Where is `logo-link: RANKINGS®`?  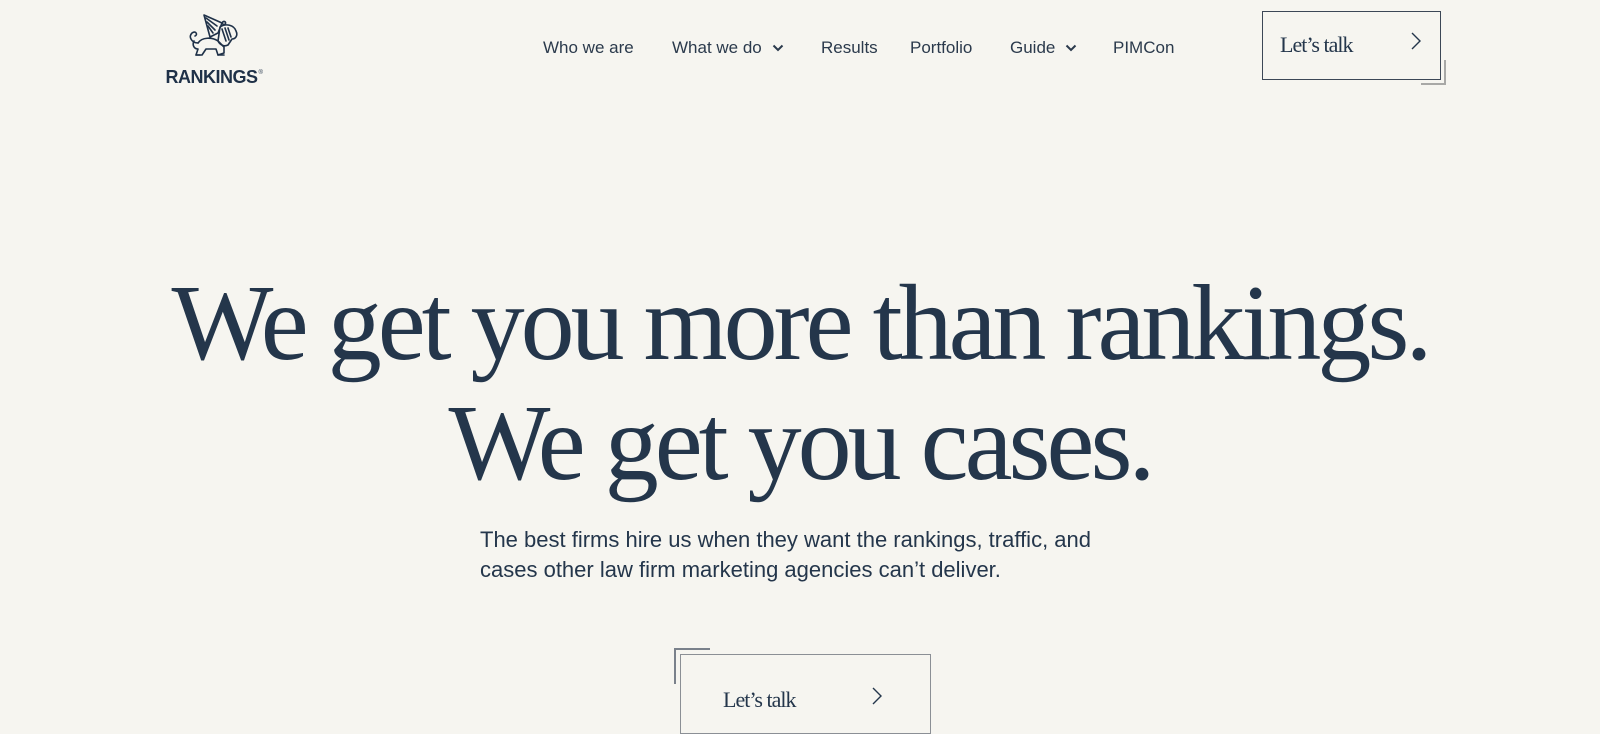
logo-link: RANKINGS® is located at coordinates (214, 50).